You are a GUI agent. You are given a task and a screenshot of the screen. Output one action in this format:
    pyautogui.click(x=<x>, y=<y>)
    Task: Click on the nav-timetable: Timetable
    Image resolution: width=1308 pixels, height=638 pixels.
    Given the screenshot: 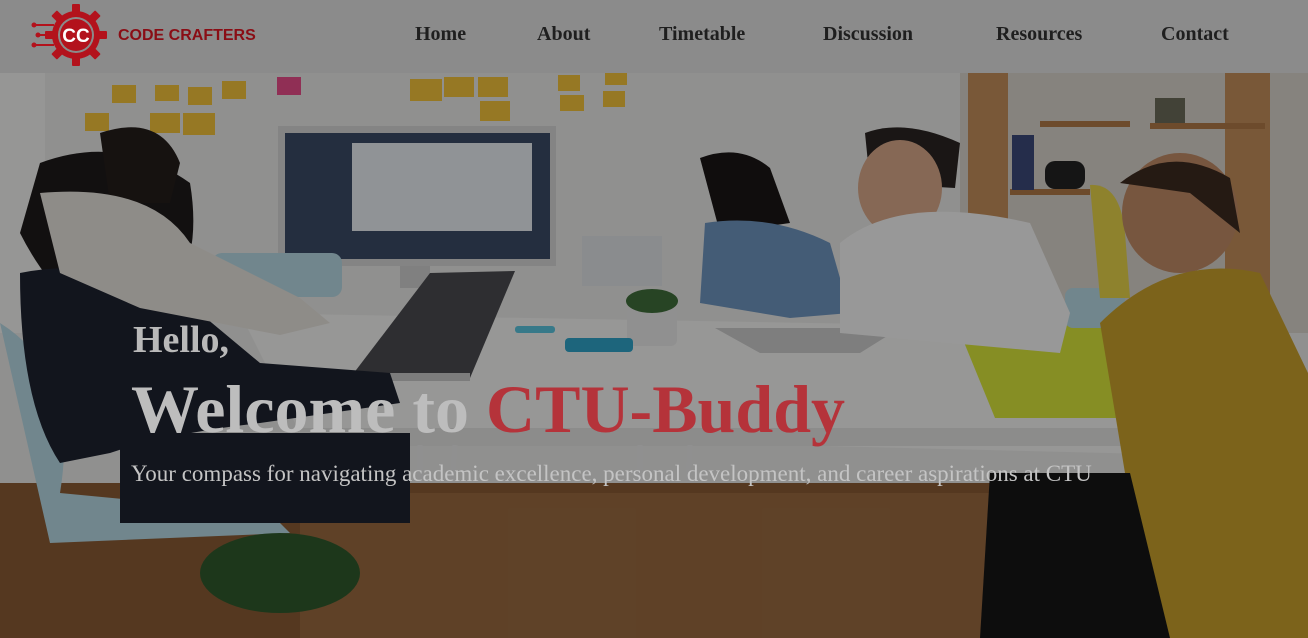 What is the action you would take?
    pyautogui.click(x=702, y=34)
    